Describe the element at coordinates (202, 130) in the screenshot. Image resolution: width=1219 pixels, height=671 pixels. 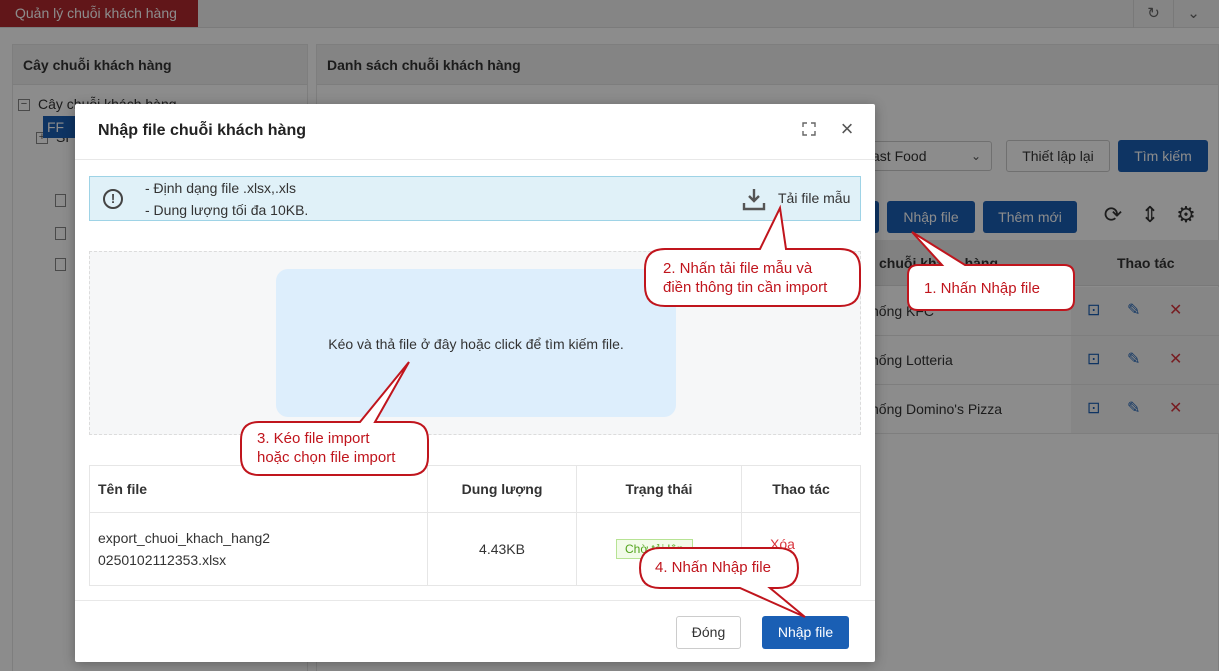
I see `modal-title: Nhập file chuỗi khách hàng` at that location.